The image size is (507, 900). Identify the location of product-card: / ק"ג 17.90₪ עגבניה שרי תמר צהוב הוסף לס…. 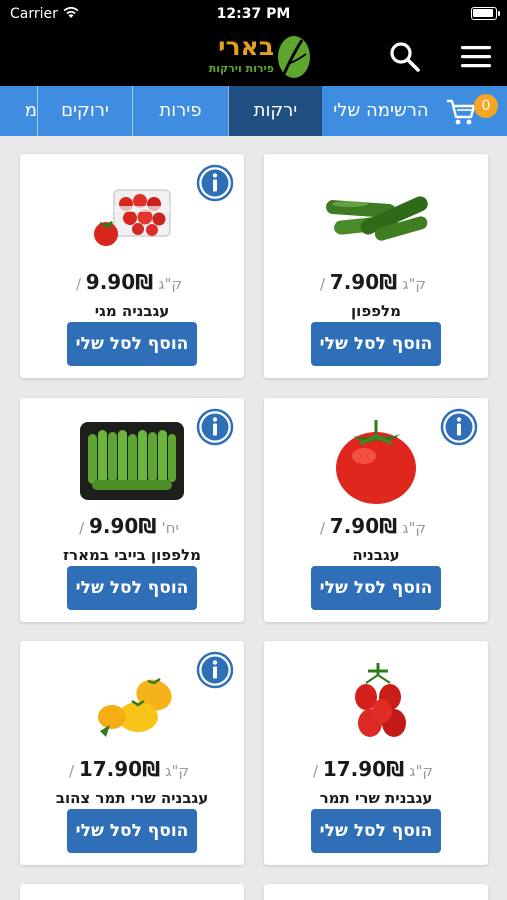
(132, 753).